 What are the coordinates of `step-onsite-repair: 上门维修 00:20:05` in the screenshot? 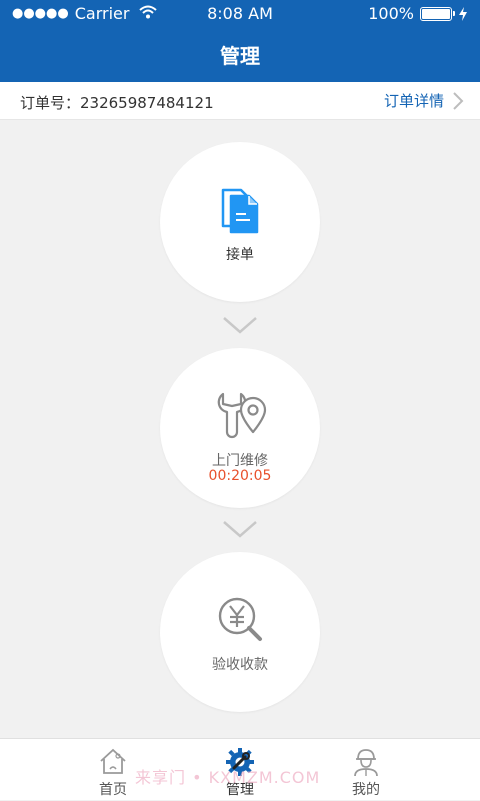 It's located at (240, 428).